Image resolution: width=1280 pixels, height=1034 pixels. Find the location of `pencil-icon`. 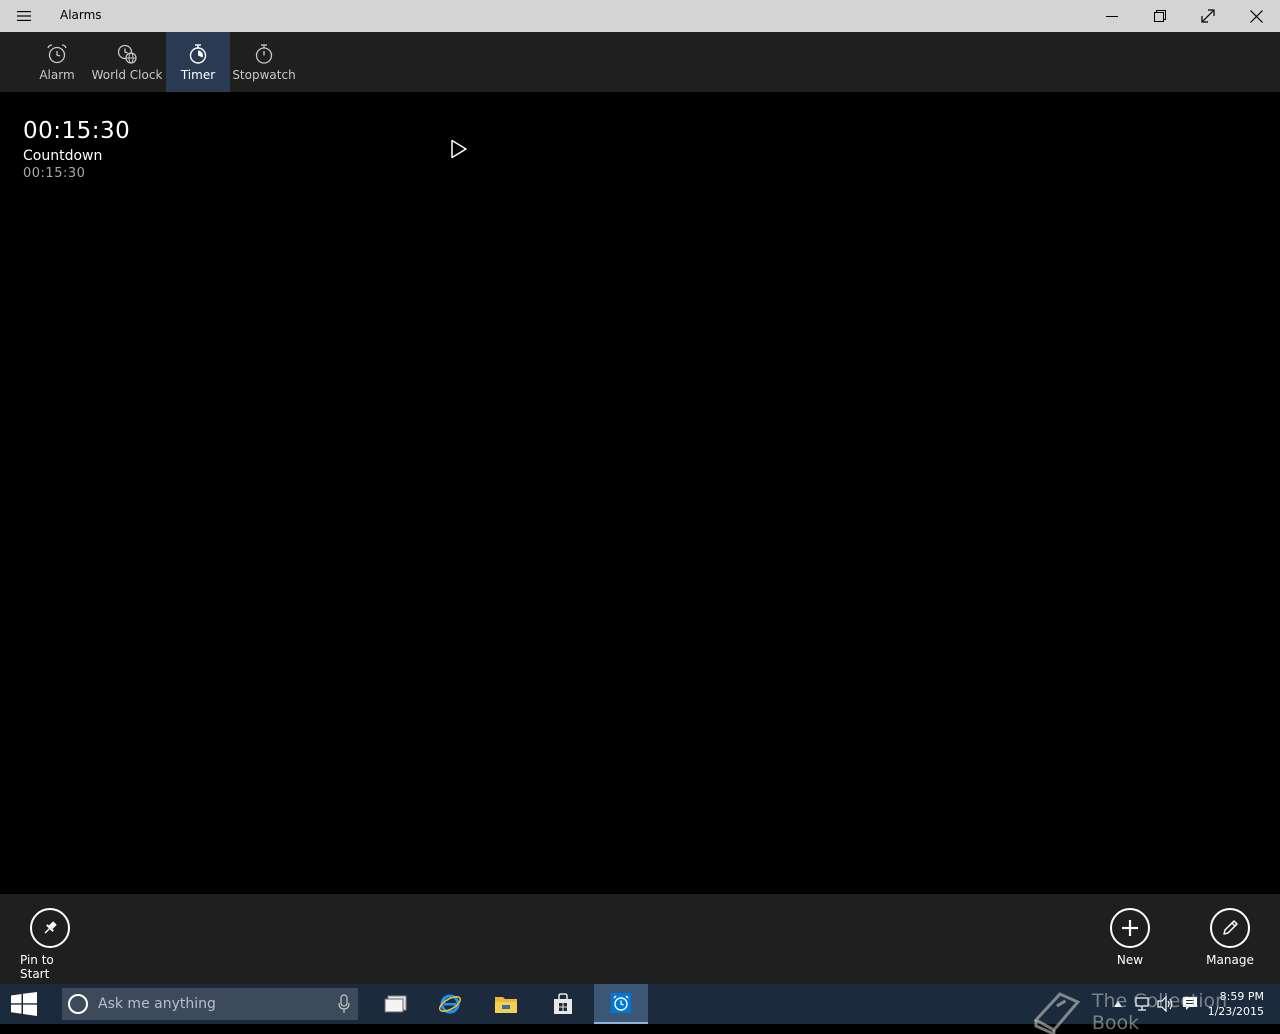

pencil-icon is located at coordinates (1230, 927).